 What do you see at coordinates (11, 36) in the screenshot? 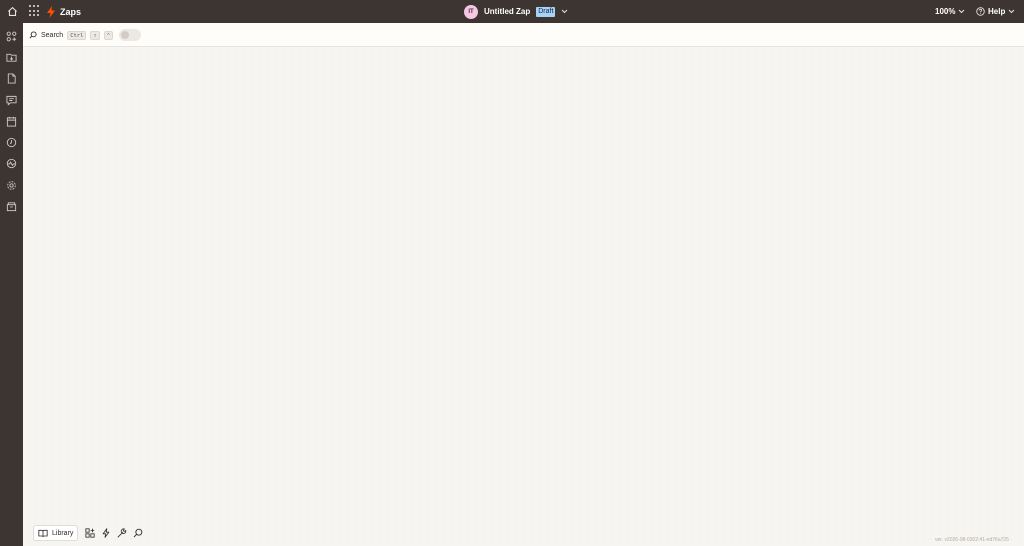
I see `apps-icon` at bounding box center [11, 36].